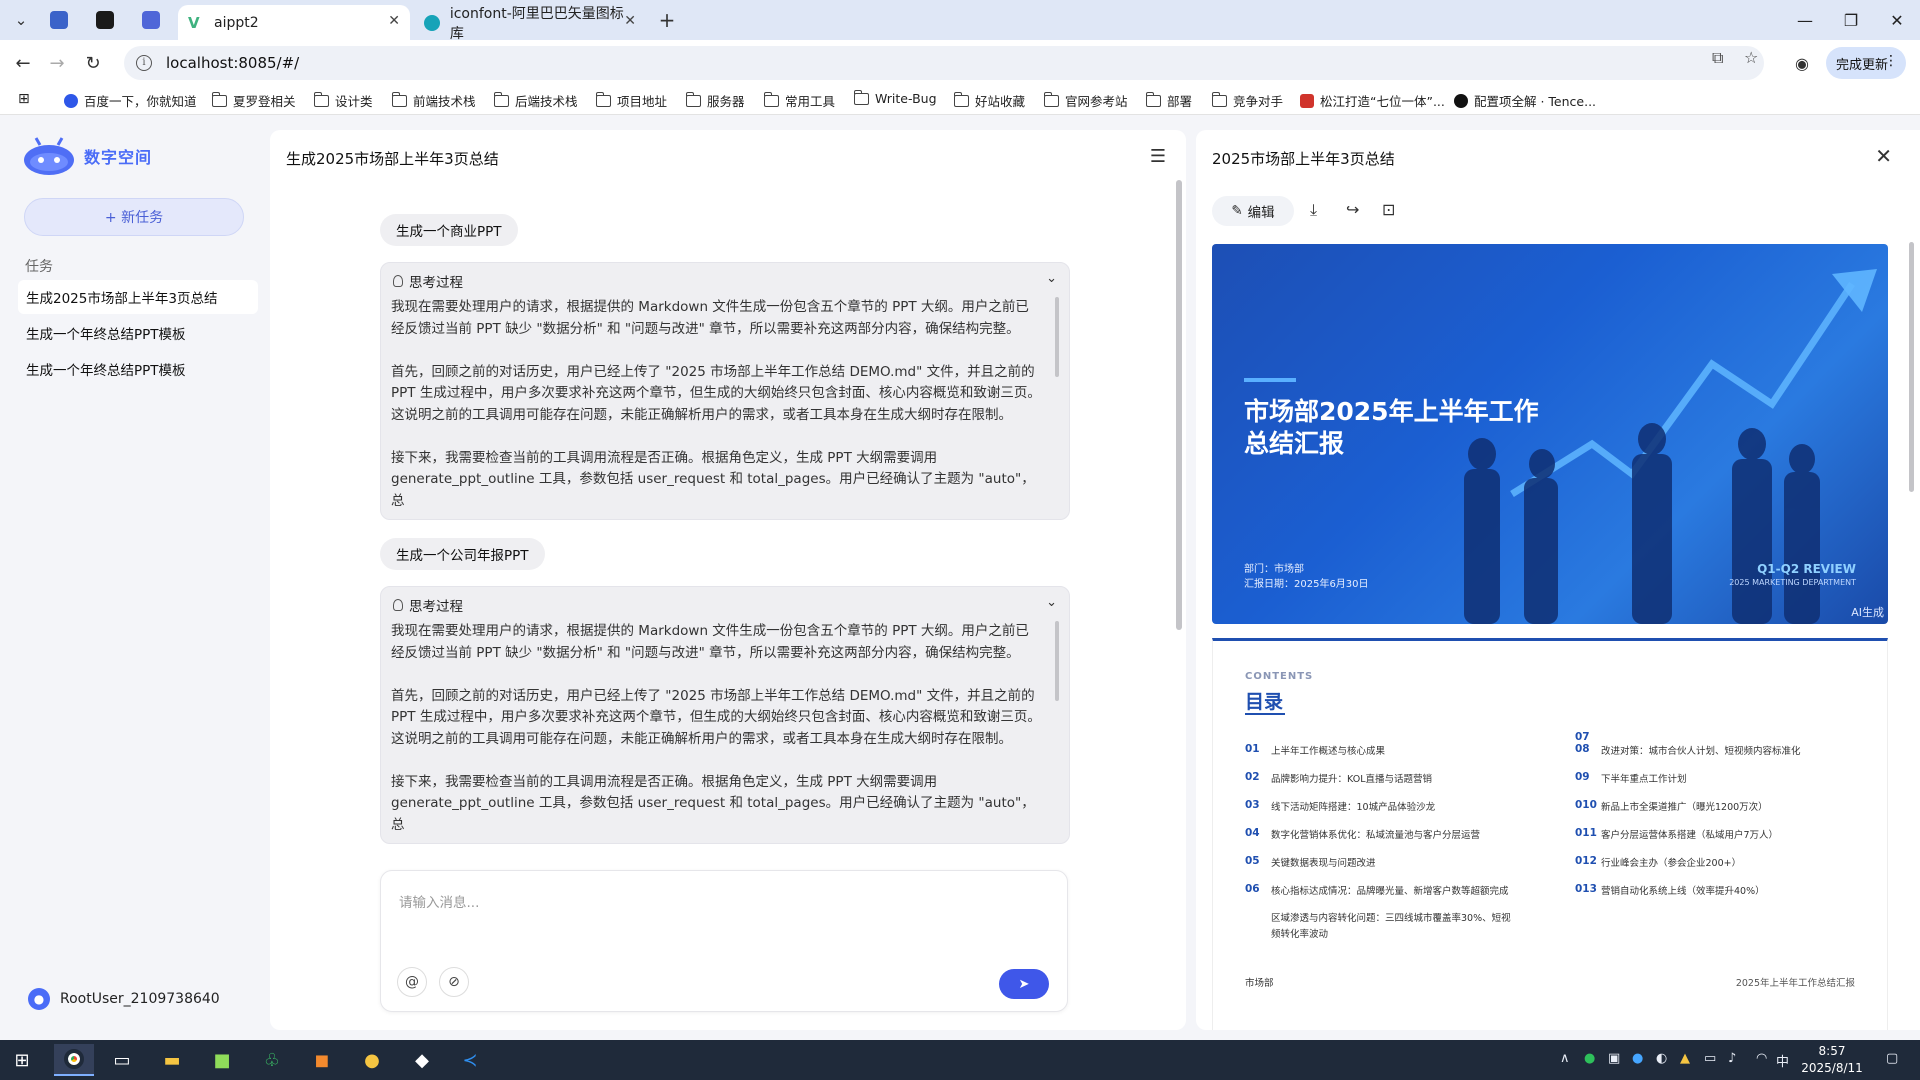 The image size is (1920, 1080). What do you see at coordinates (23, 63) in the screenshot?
I see `back-icon: ←` at bounding box center [23, 63].